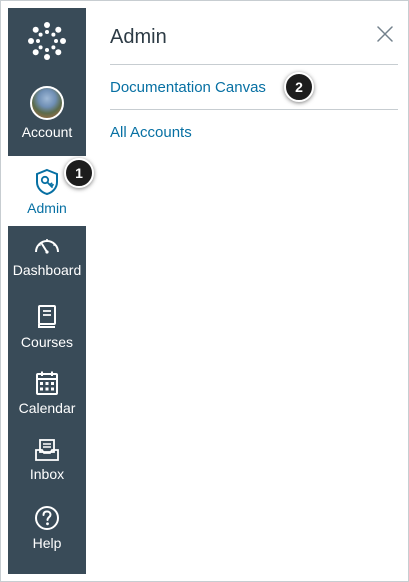  What do you see at coordinates (299, 87) in the screenshot?
I see `callout-badge-2: 2` at bounding box center [299, 87].